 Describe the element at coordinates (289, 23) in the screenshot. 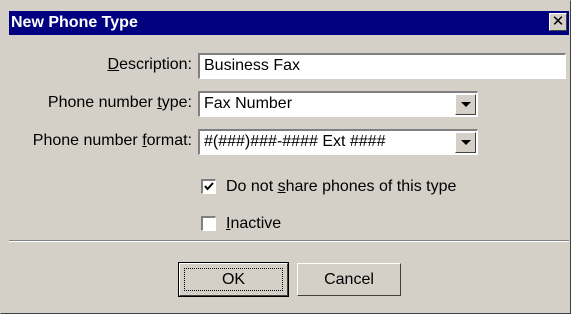

I see `title-bar: New Phone Type ✕` at that location.